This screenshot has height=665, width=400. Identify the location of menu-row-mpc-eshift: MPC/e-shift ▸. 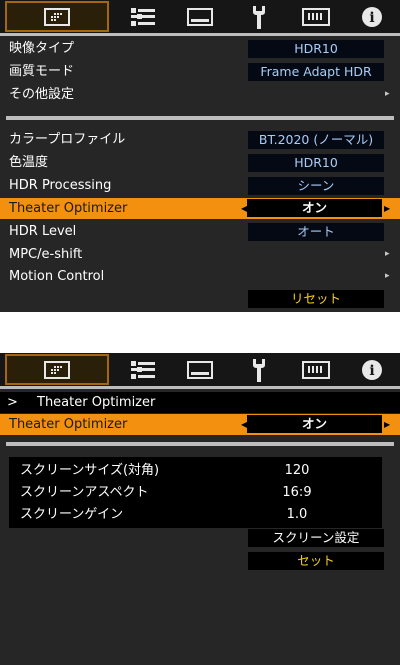
(200, 254).